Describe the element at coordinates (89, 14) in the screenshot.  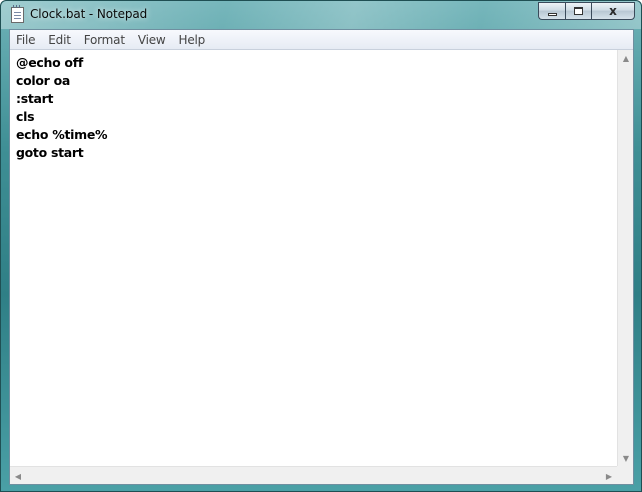
I see `window-title: Clock.bat - Notepad` at that location.